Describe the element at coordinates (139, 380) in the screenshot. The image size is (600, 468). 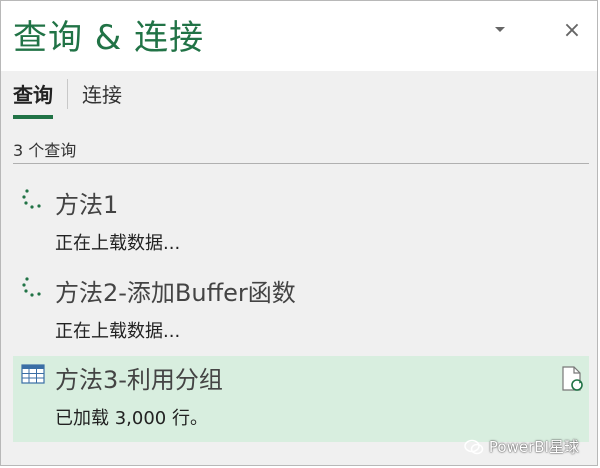
I see `query-name: 方法3-利用分组` at that location.